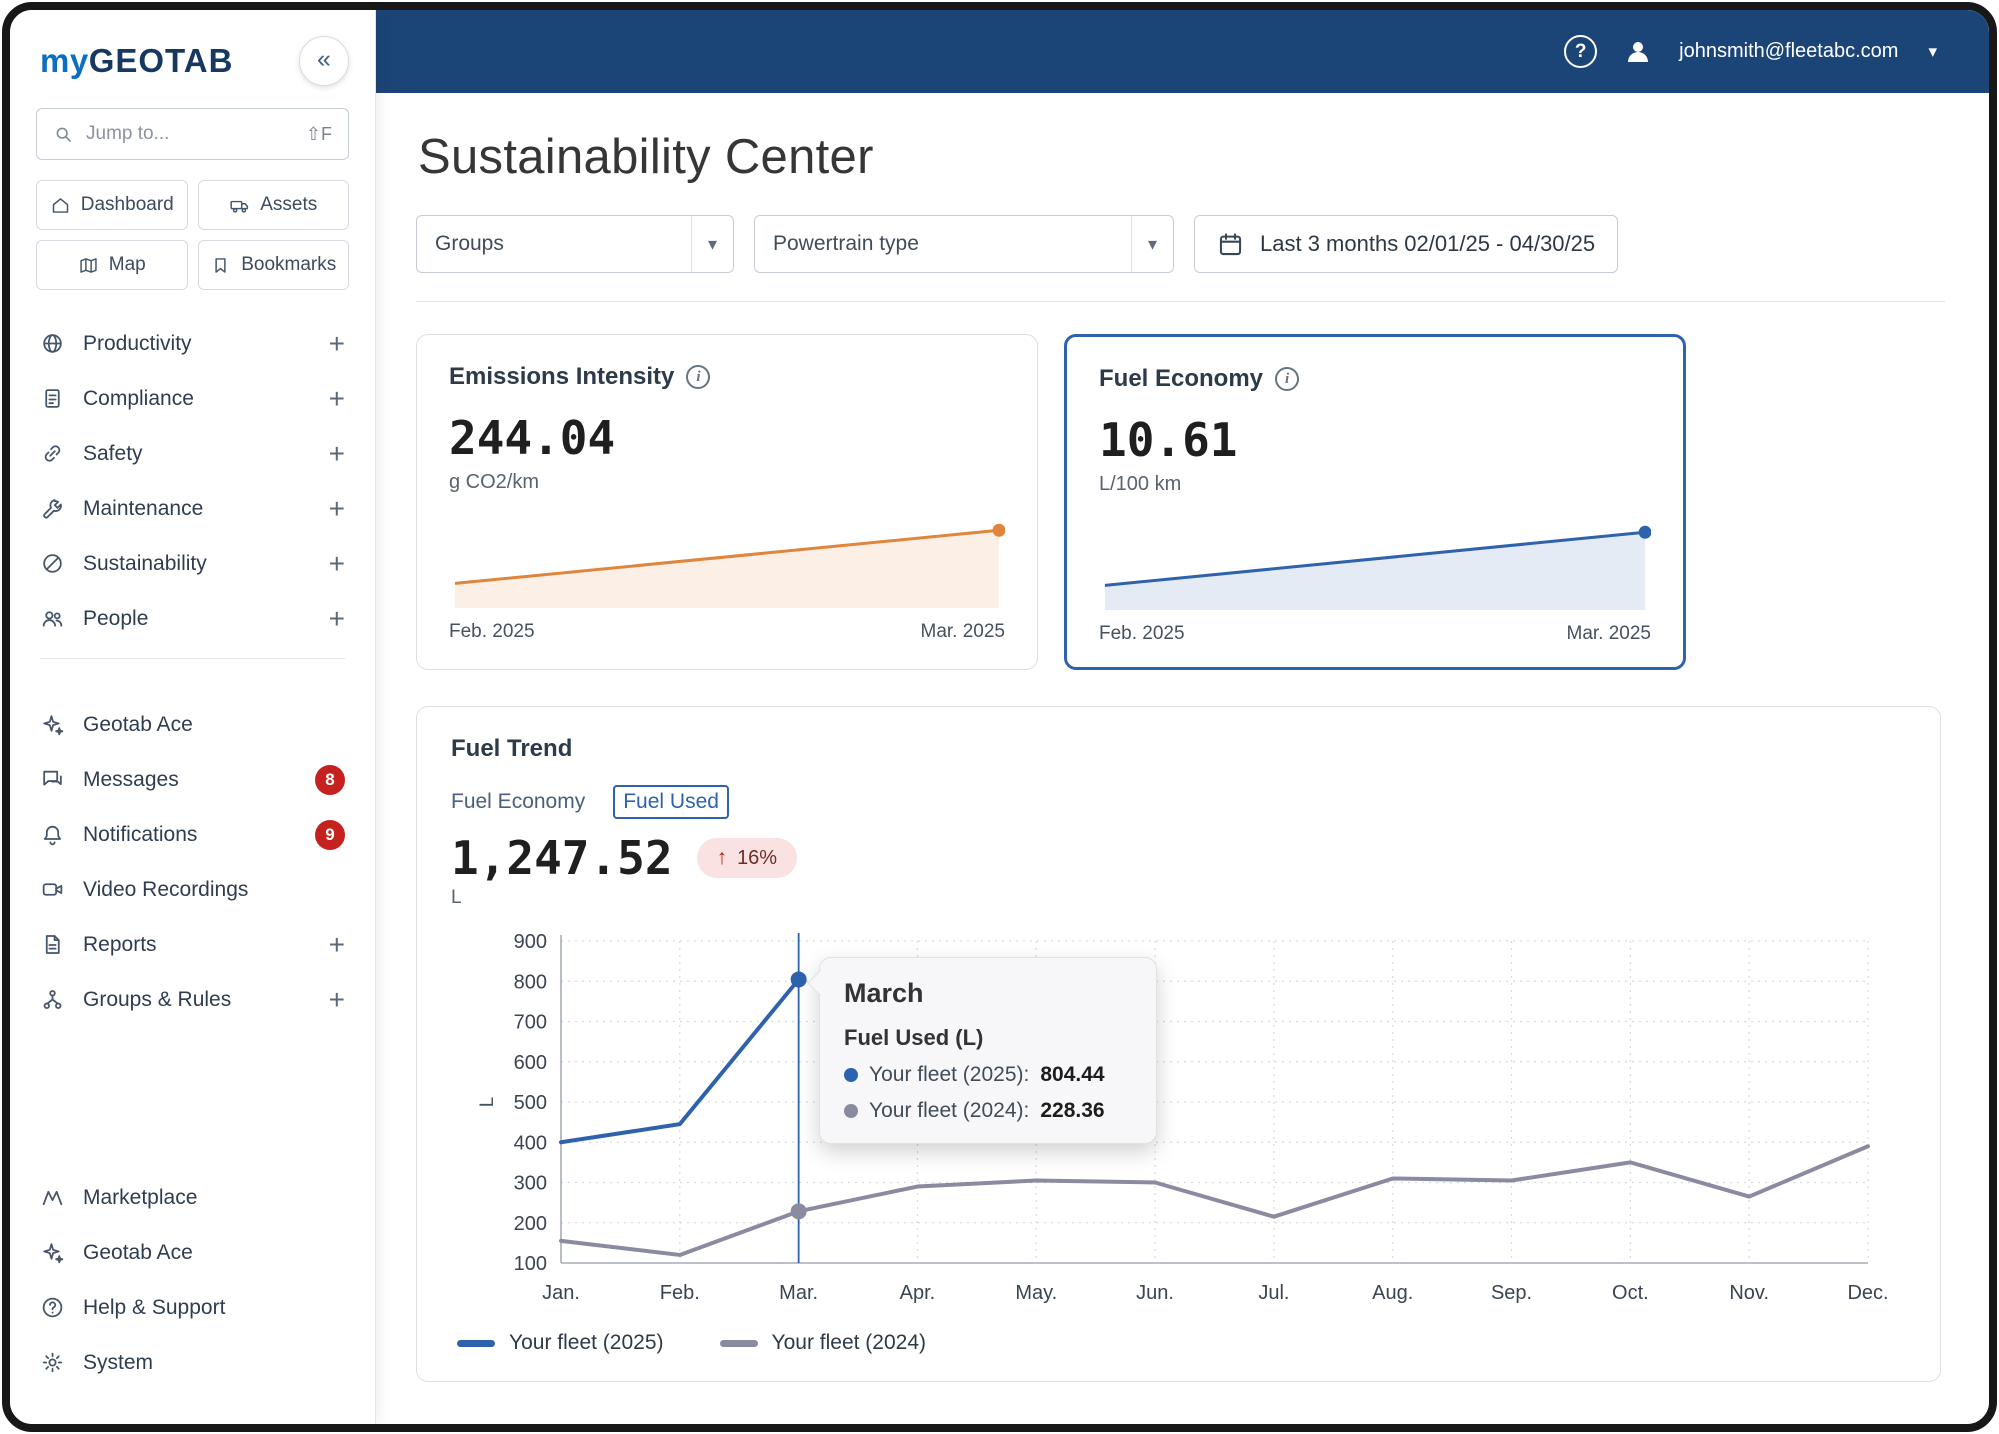 This screenshot has width=1999, height=1434. I want to click on productivity-icon, so click(52, 343).